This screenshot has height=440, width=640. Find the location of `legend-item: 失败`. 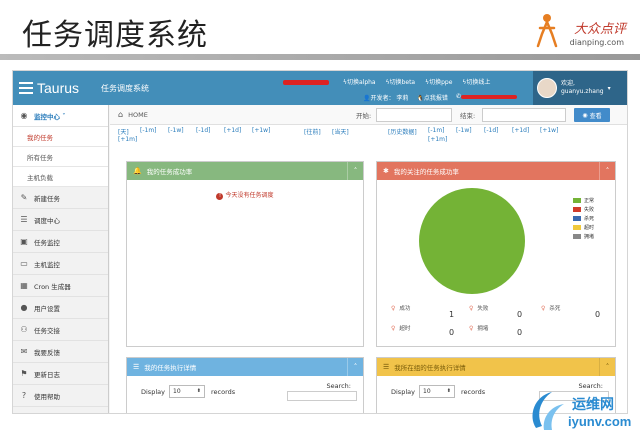

legend-item: 失败 is located at coordinates (583, 209).